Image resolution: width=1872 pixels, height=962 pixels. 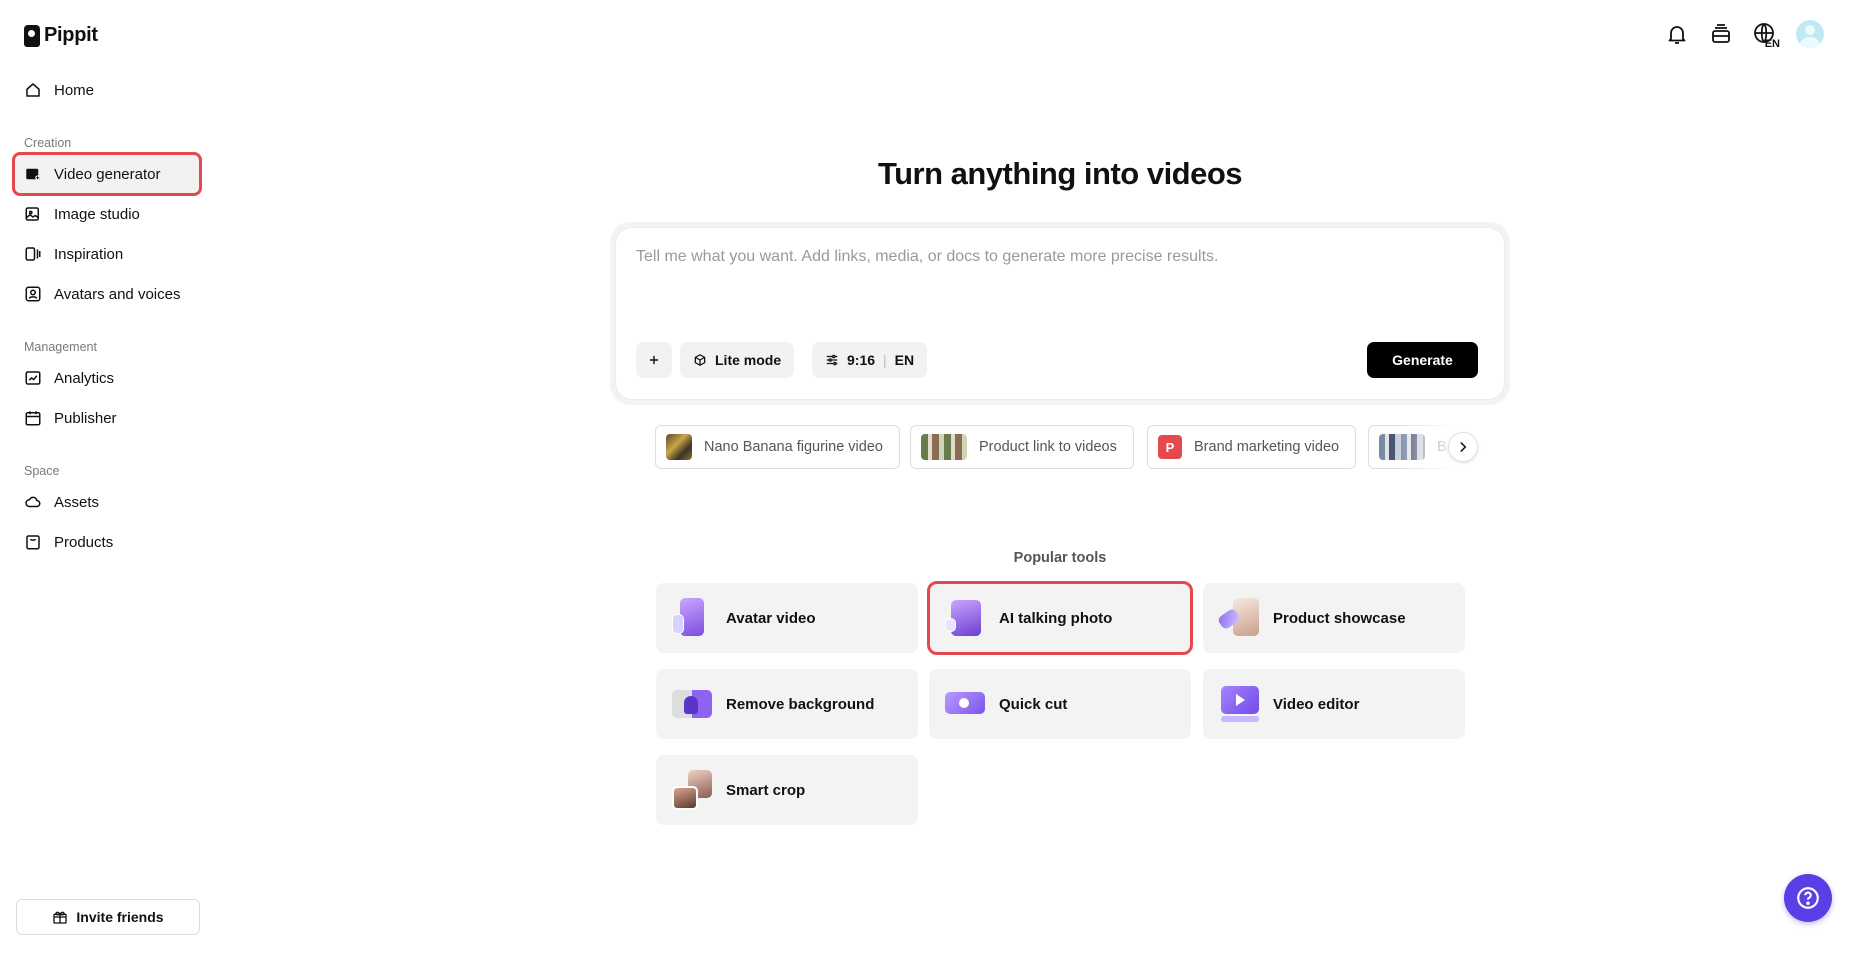 I want to click on tool-label: Smart crop, so click(x=766, y=790).